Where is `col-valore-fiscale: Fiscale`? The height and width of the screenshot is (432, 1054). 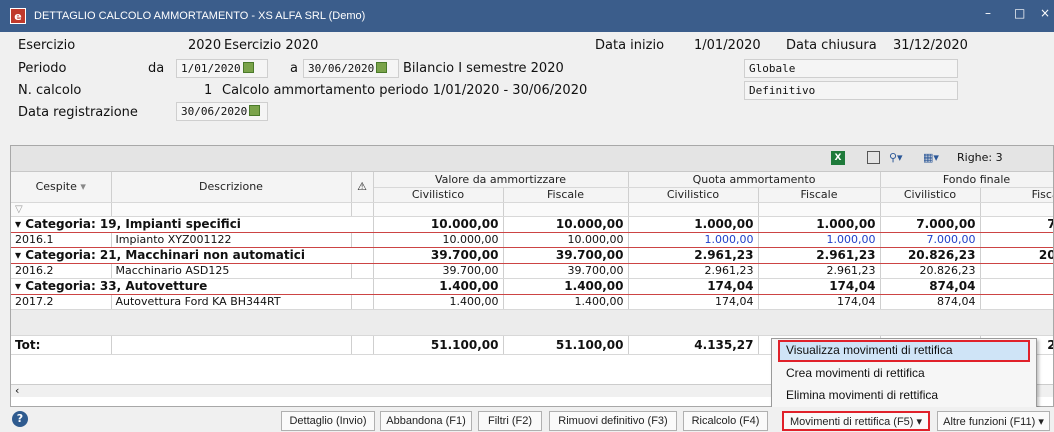
col-valore-fiscale: Fiscale is located at coordinates (566, 195).